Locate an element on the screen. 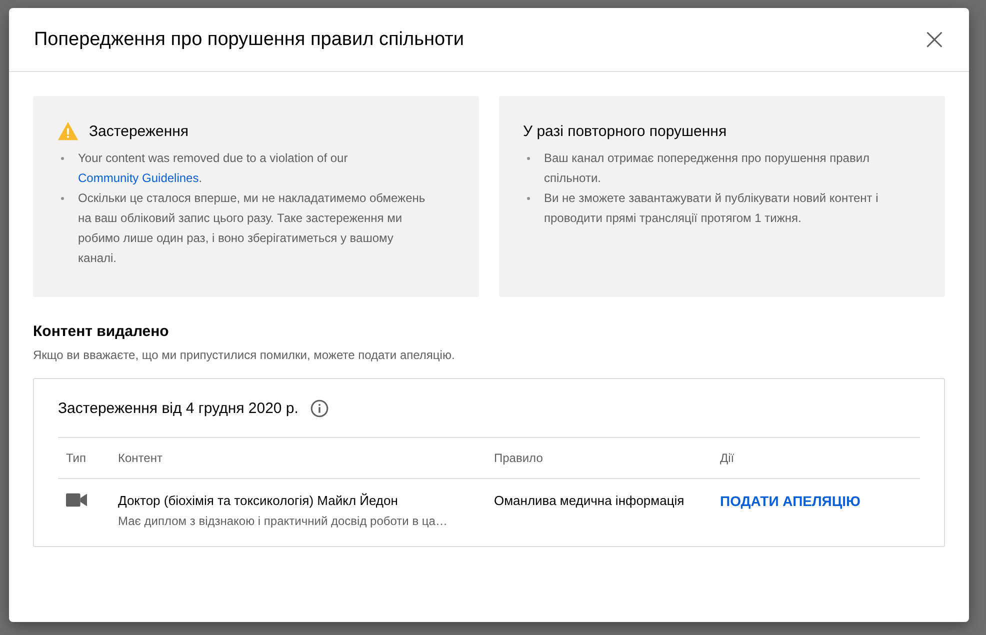 The height and width of the screenshot is (635, 986). section-description: Якщо ви вважаєте, що ми припустилися помилки, можете подати апеляцію. is located at coordinates (244, 355).